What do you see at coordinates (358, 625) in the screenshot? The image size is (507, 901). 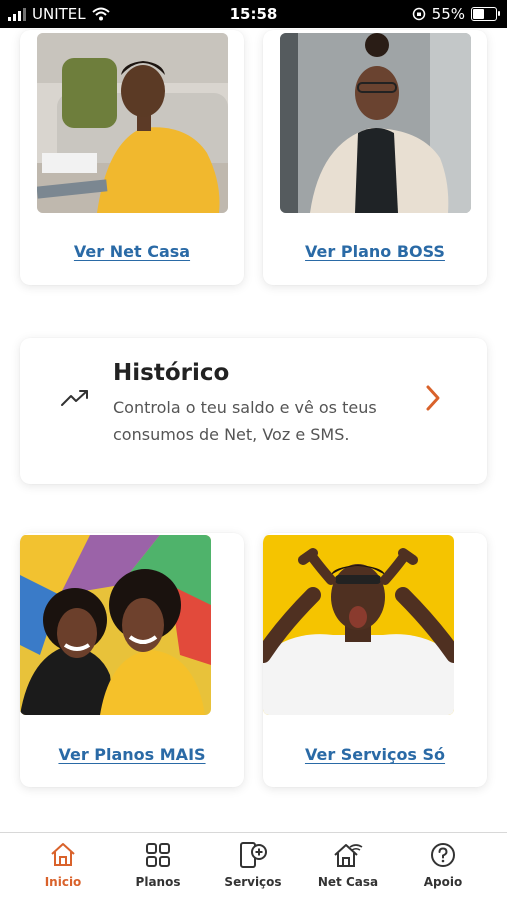 I see `servicos-so-photo` at bounding box center [358, 625].